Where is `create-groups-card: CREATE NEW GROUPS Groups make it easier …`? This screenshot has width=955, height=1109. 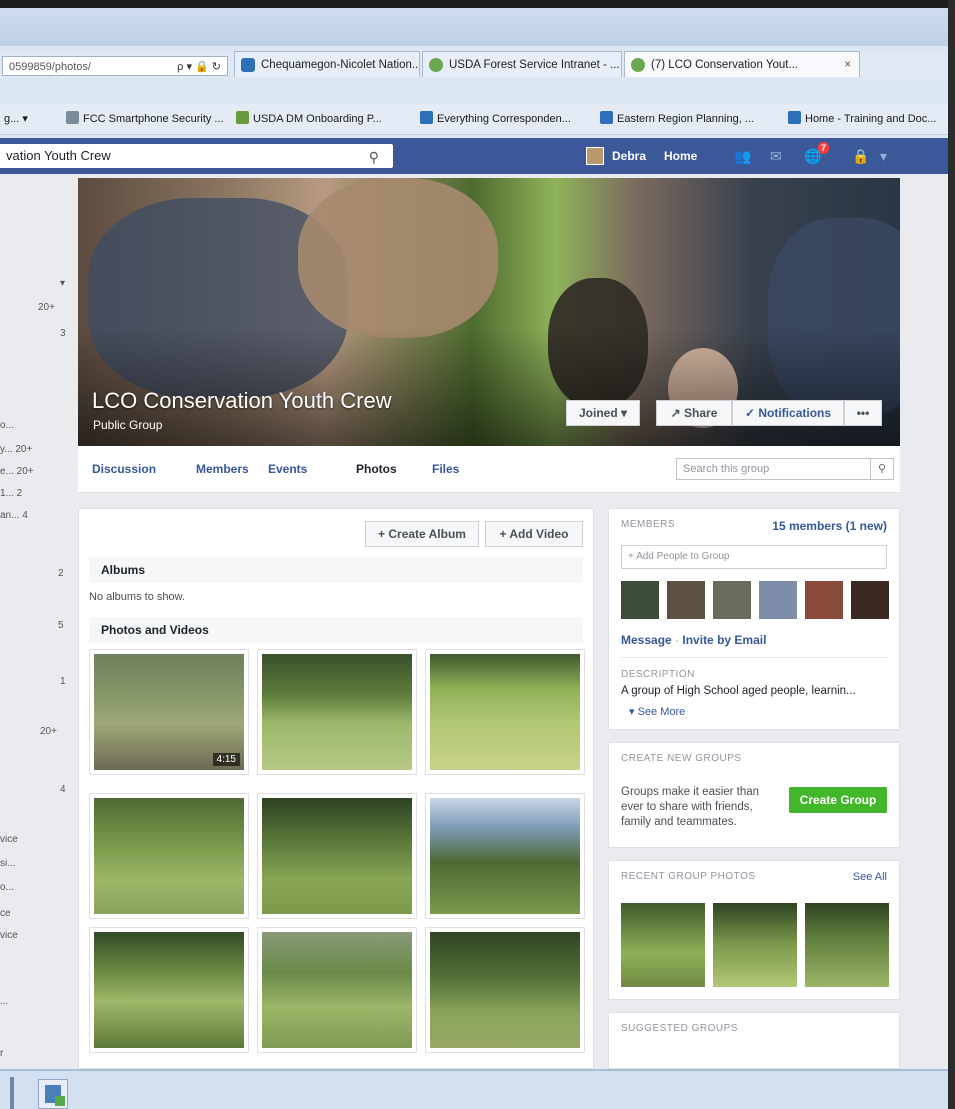
create-groups-card: CREATE NEW GROUPS Groups make it easier … is located at coordinates (754, 795).